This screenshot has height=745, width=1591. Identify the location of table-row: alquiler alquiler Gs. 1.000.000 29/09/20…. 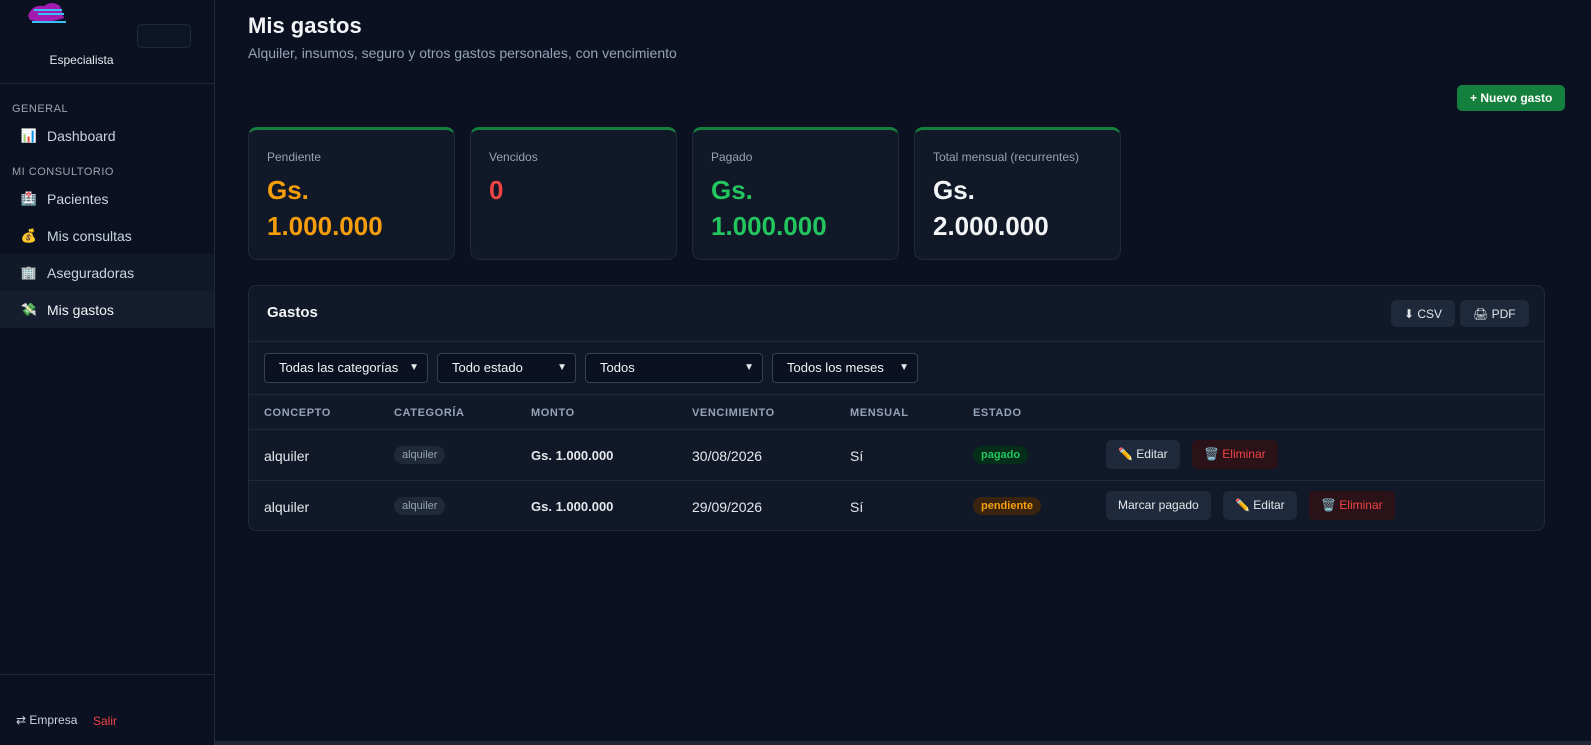
(896, 505).